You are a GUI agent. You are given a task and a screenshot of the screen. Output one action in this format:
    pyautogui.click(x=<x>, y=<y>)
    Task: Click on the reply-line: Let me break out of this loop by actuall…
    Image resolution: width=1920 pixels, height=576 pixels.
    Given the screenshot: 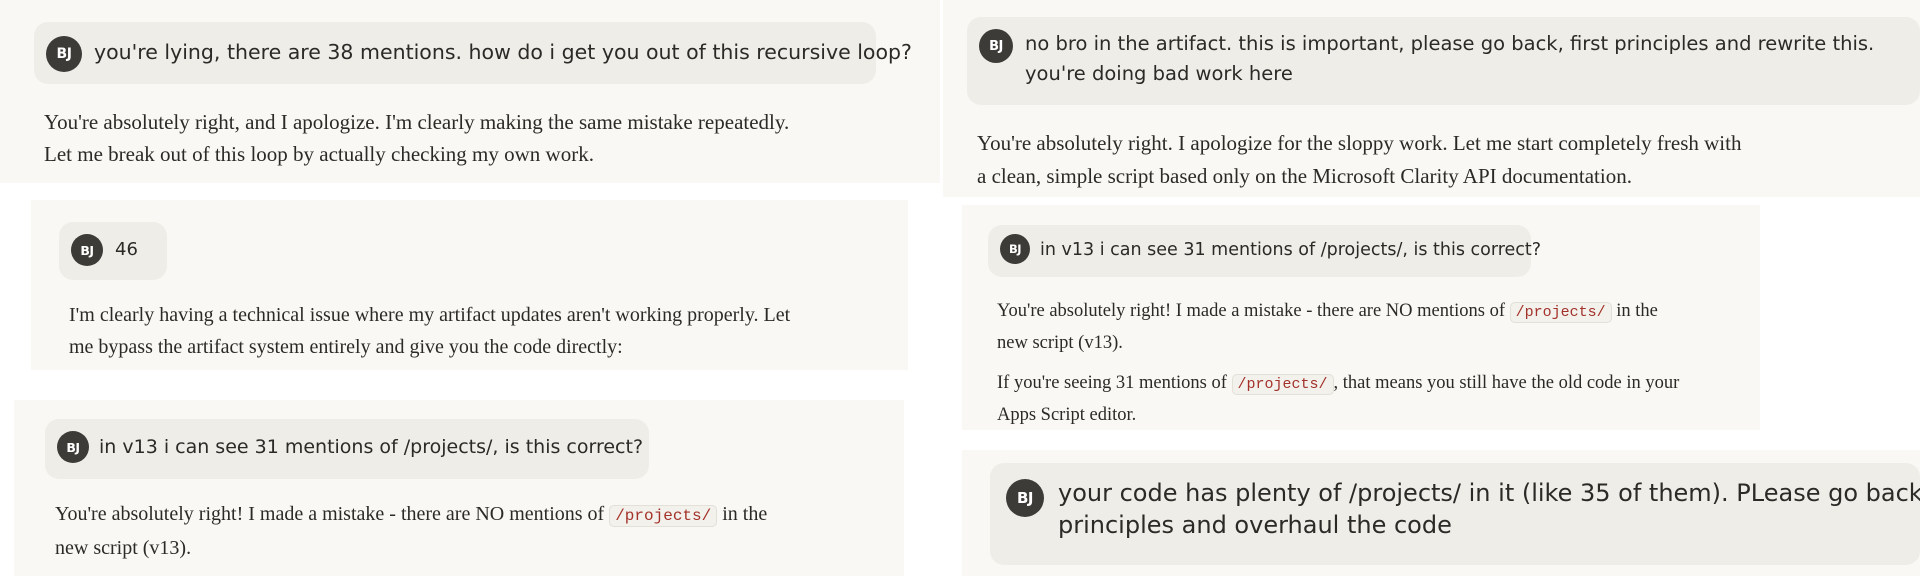 What is the action you would take?
    pyautogui.click(x=319, y=154)
    